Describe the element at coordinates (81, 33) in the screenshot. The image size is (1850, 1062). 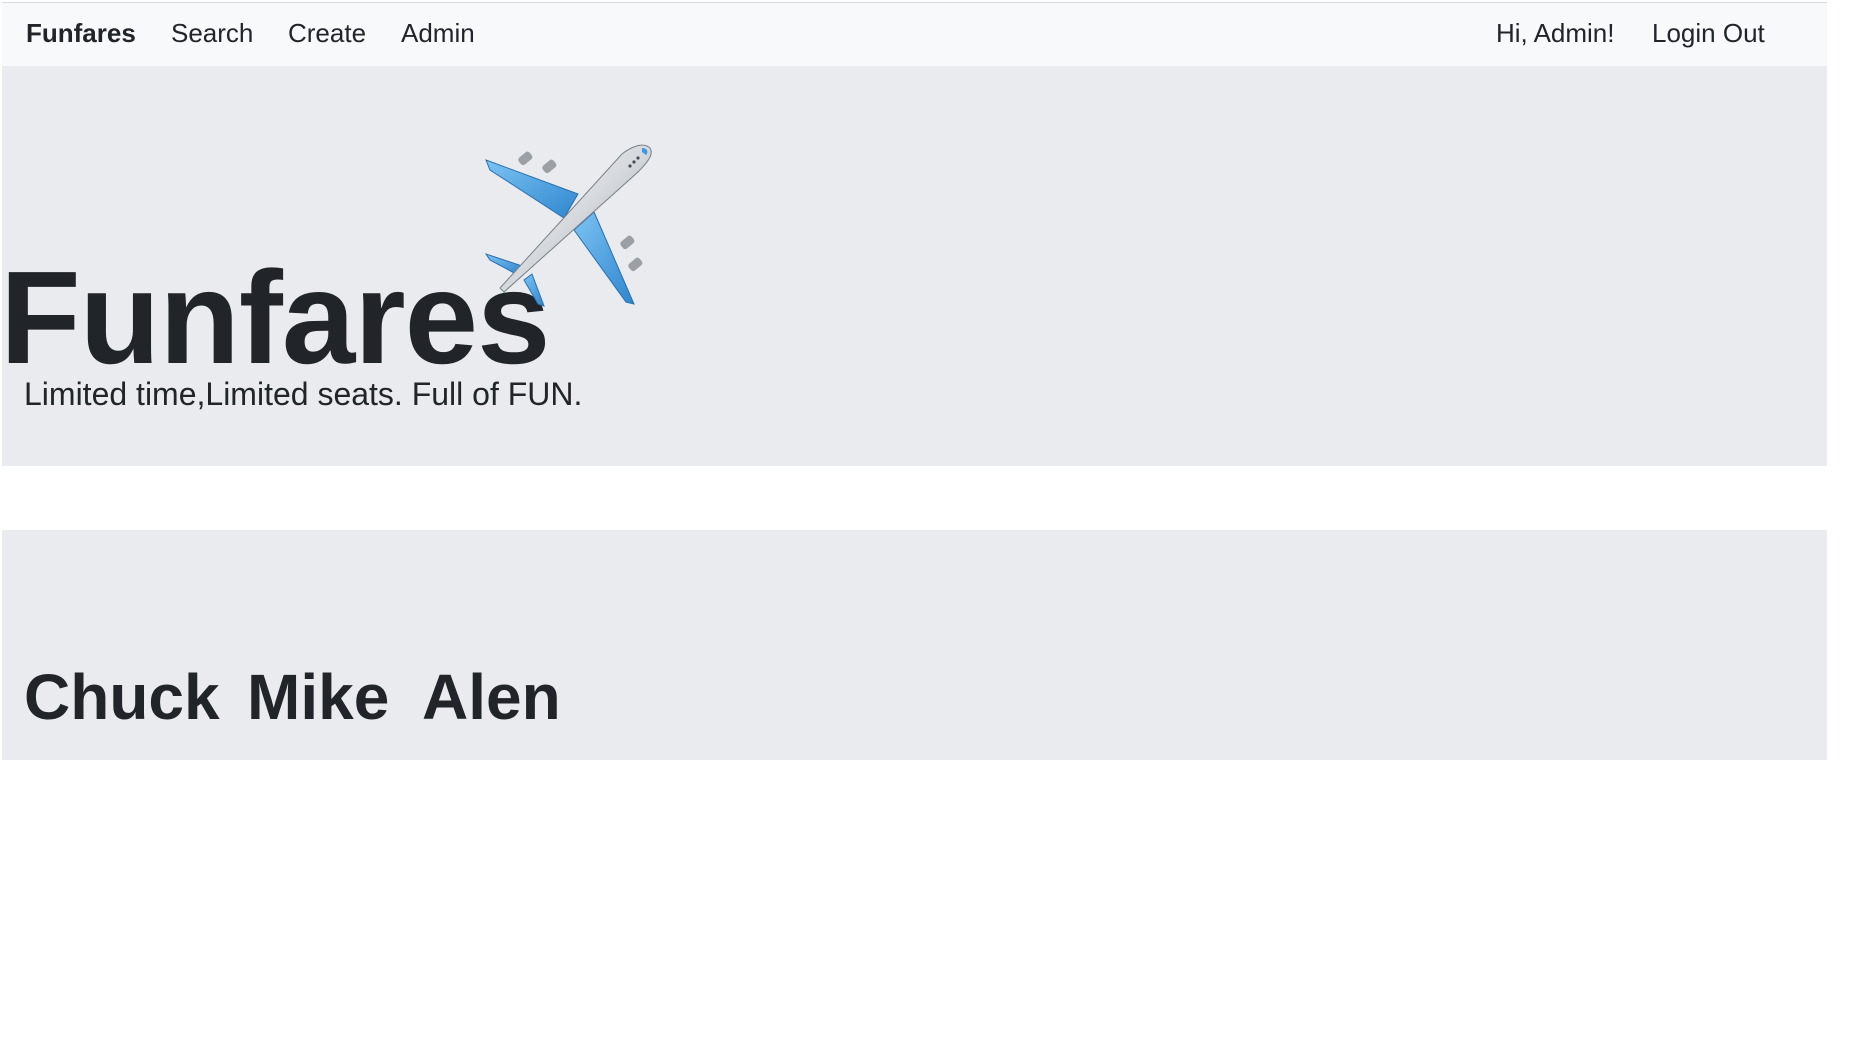
I see `brand-link: Funfares` at that location.